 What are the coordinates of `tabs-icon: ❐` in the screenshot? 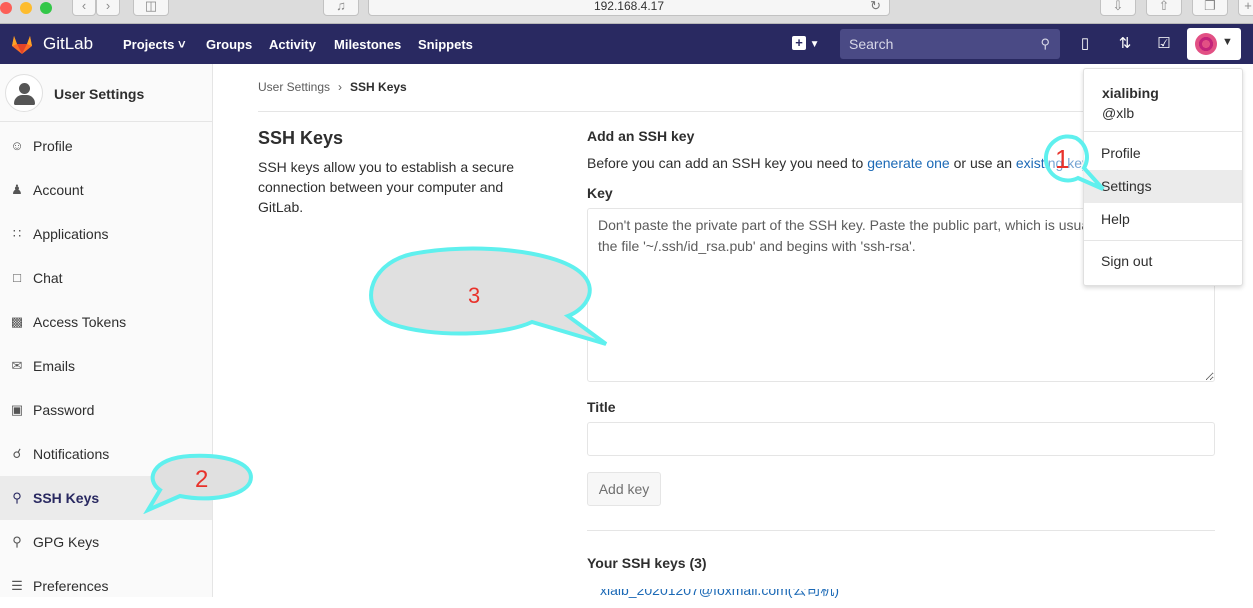 It's located at (1210, 6).